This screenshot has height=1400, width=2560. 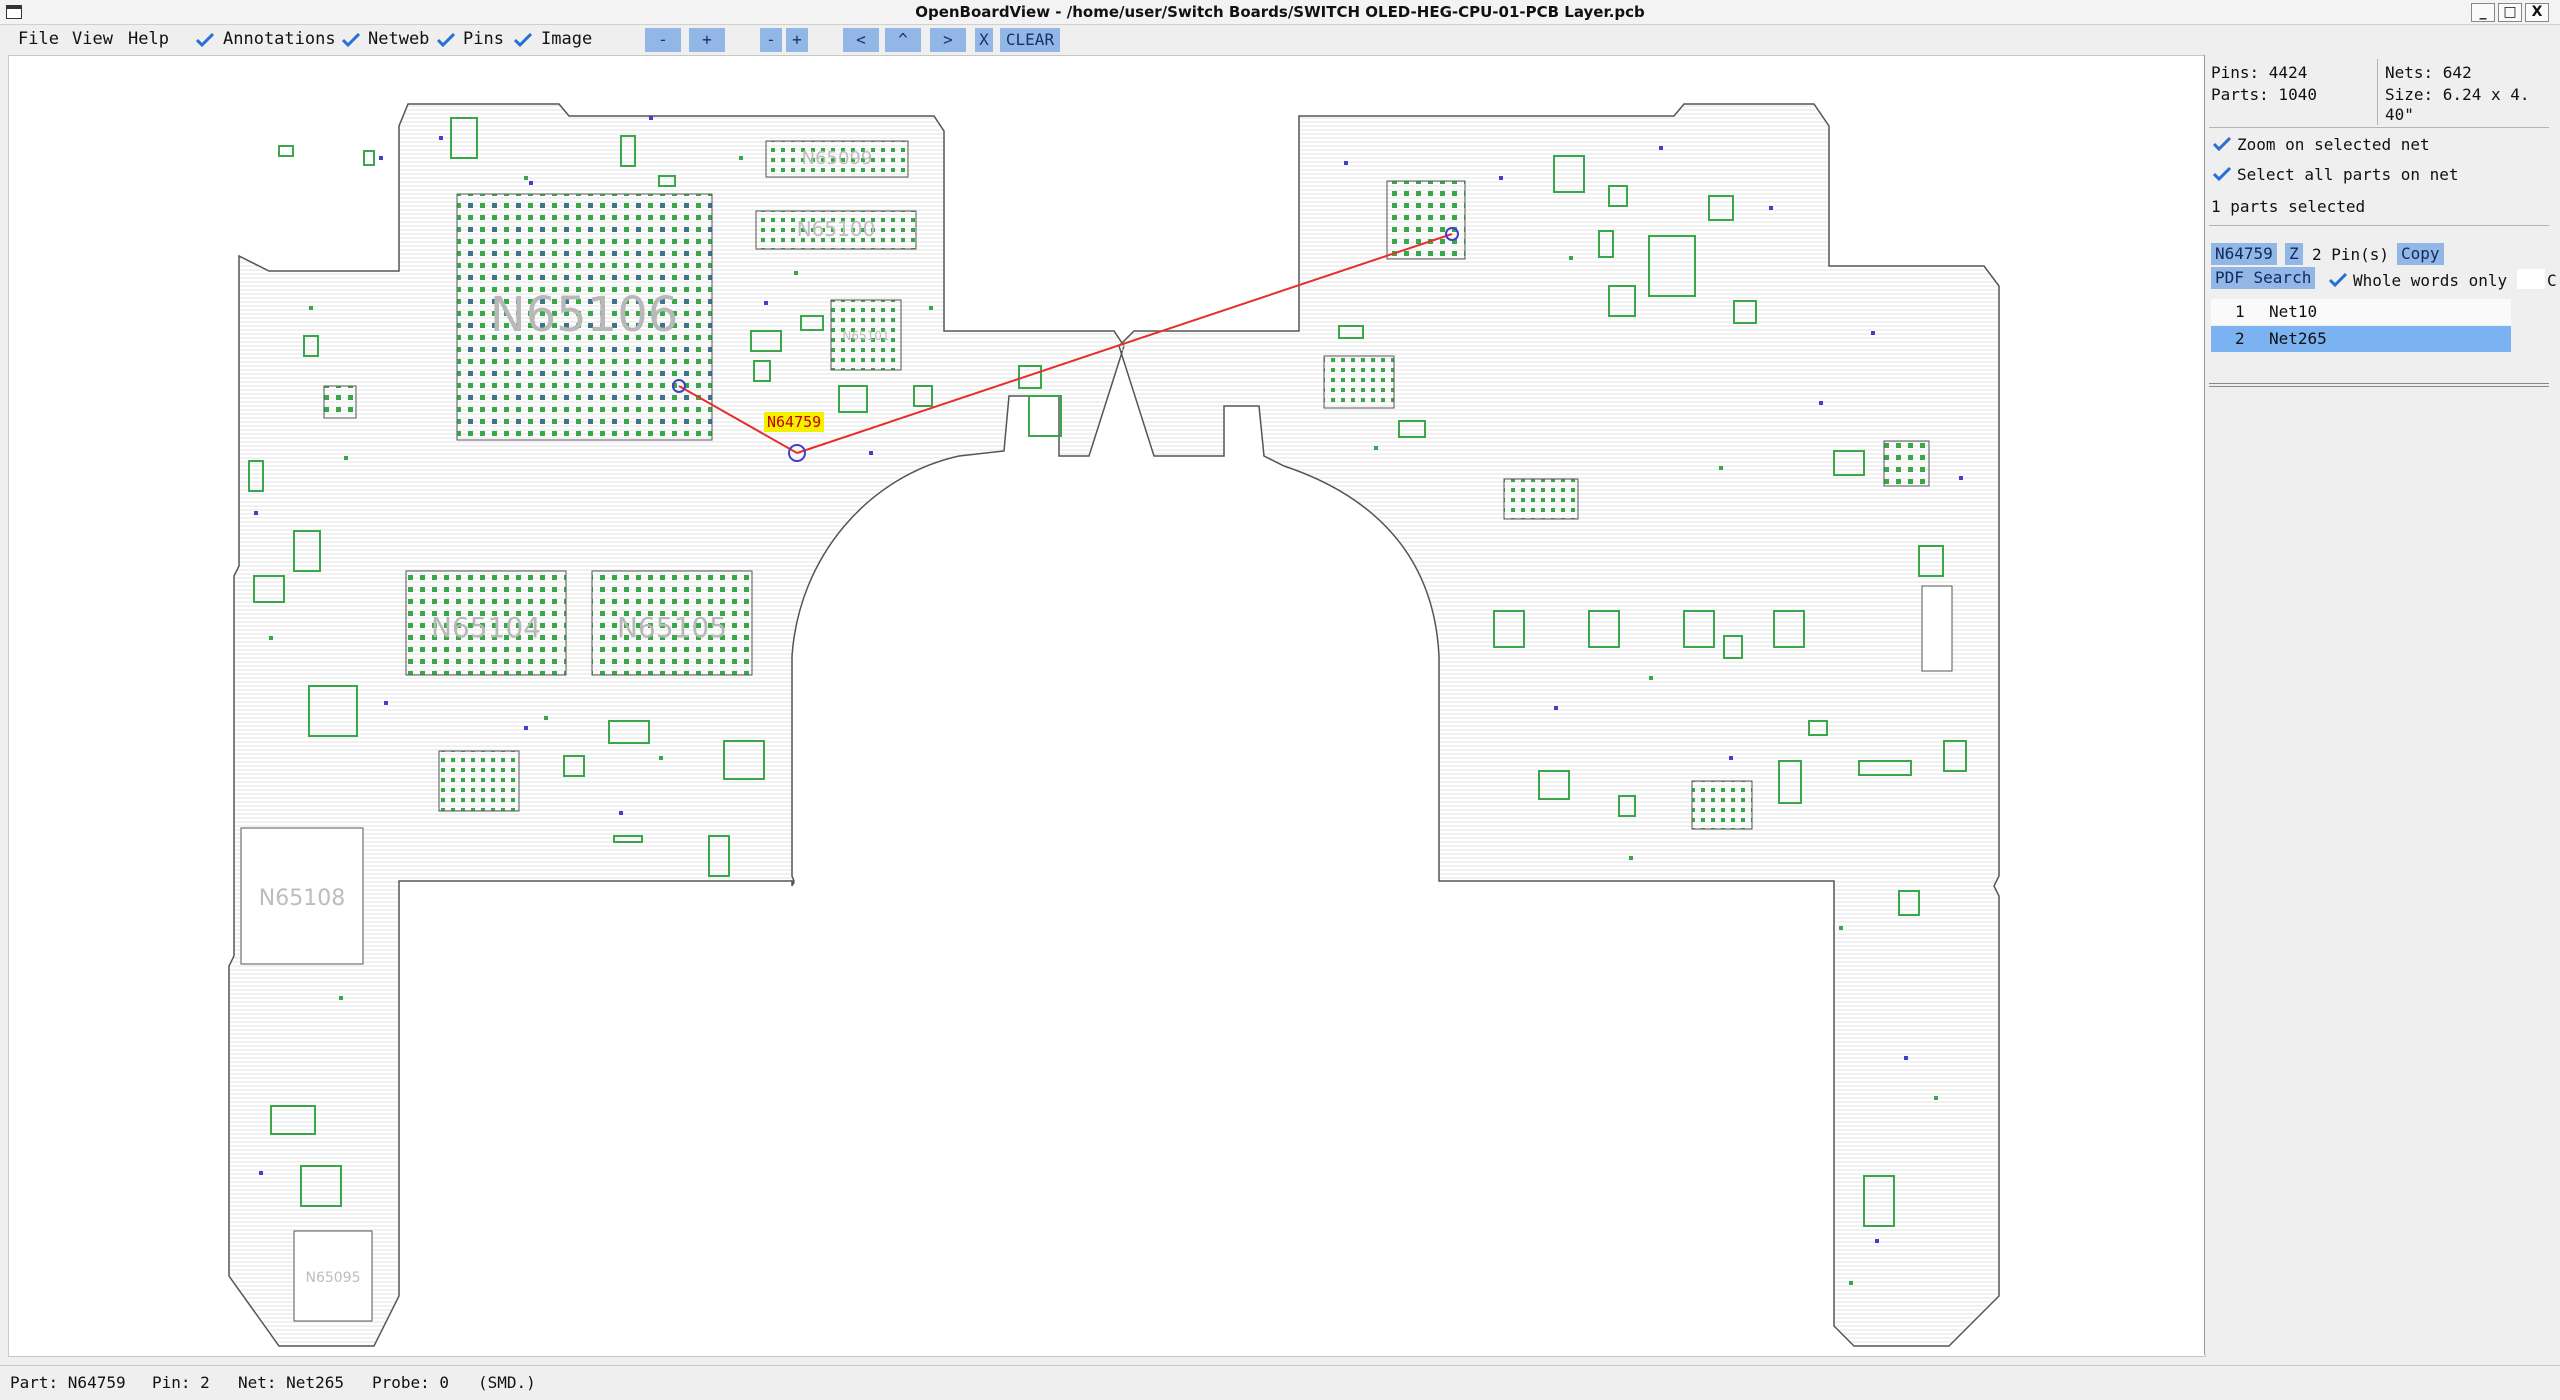 What do you see at coordinates (2361, 312) in the screenshot?
I see `net-list-item: 1 Net10` at bounding box center [2361, 312].